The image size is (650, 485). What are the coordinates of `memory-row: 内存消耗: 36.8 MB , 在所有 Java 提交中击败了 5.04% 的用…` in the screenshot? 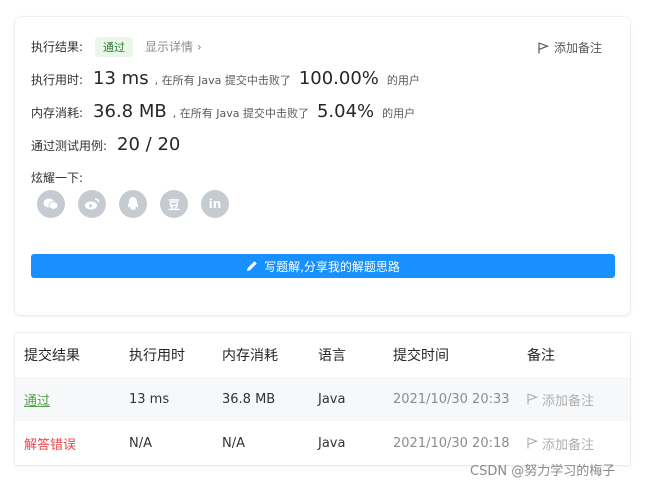 It's located at (223, 111).